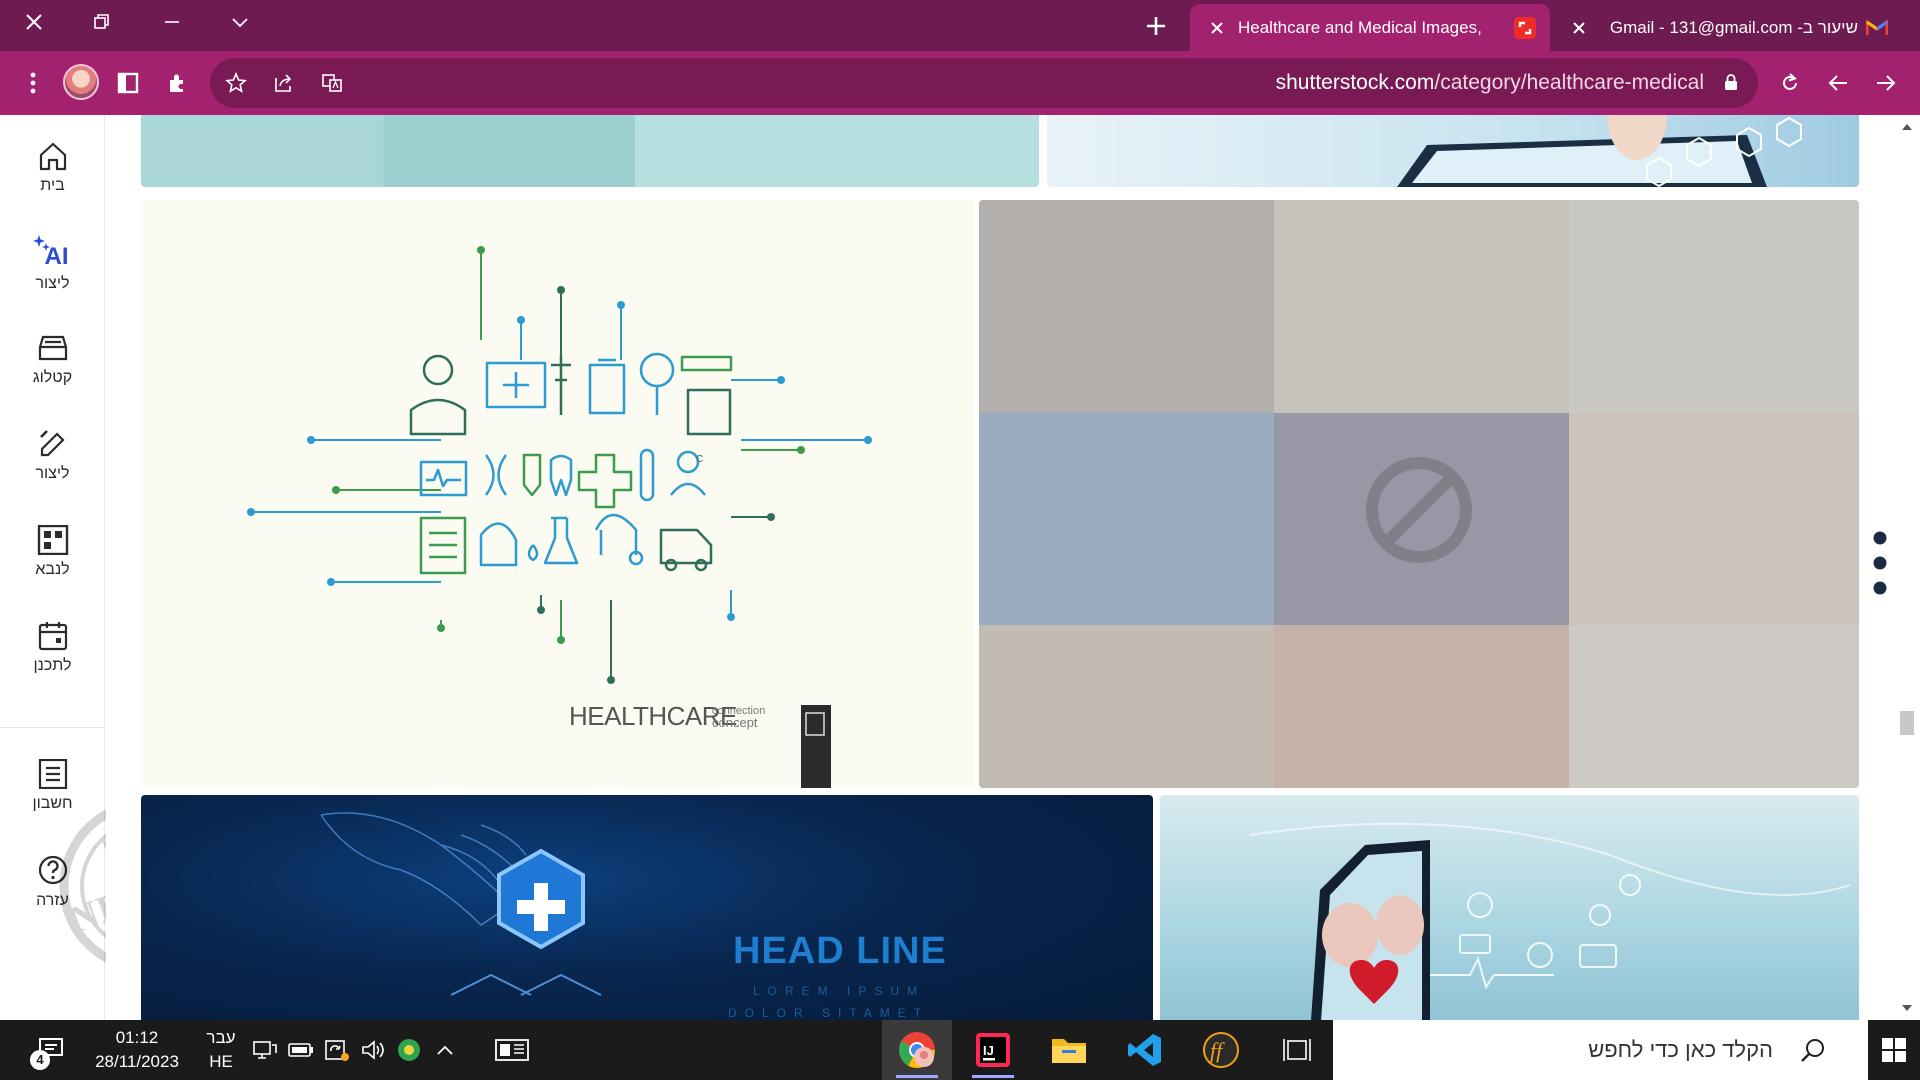 The image size is (1920, 1080). What do you see at coordinates (735, 722) in the screenshot?
I see `svg-text: concept` at bounding box center [735, 722].